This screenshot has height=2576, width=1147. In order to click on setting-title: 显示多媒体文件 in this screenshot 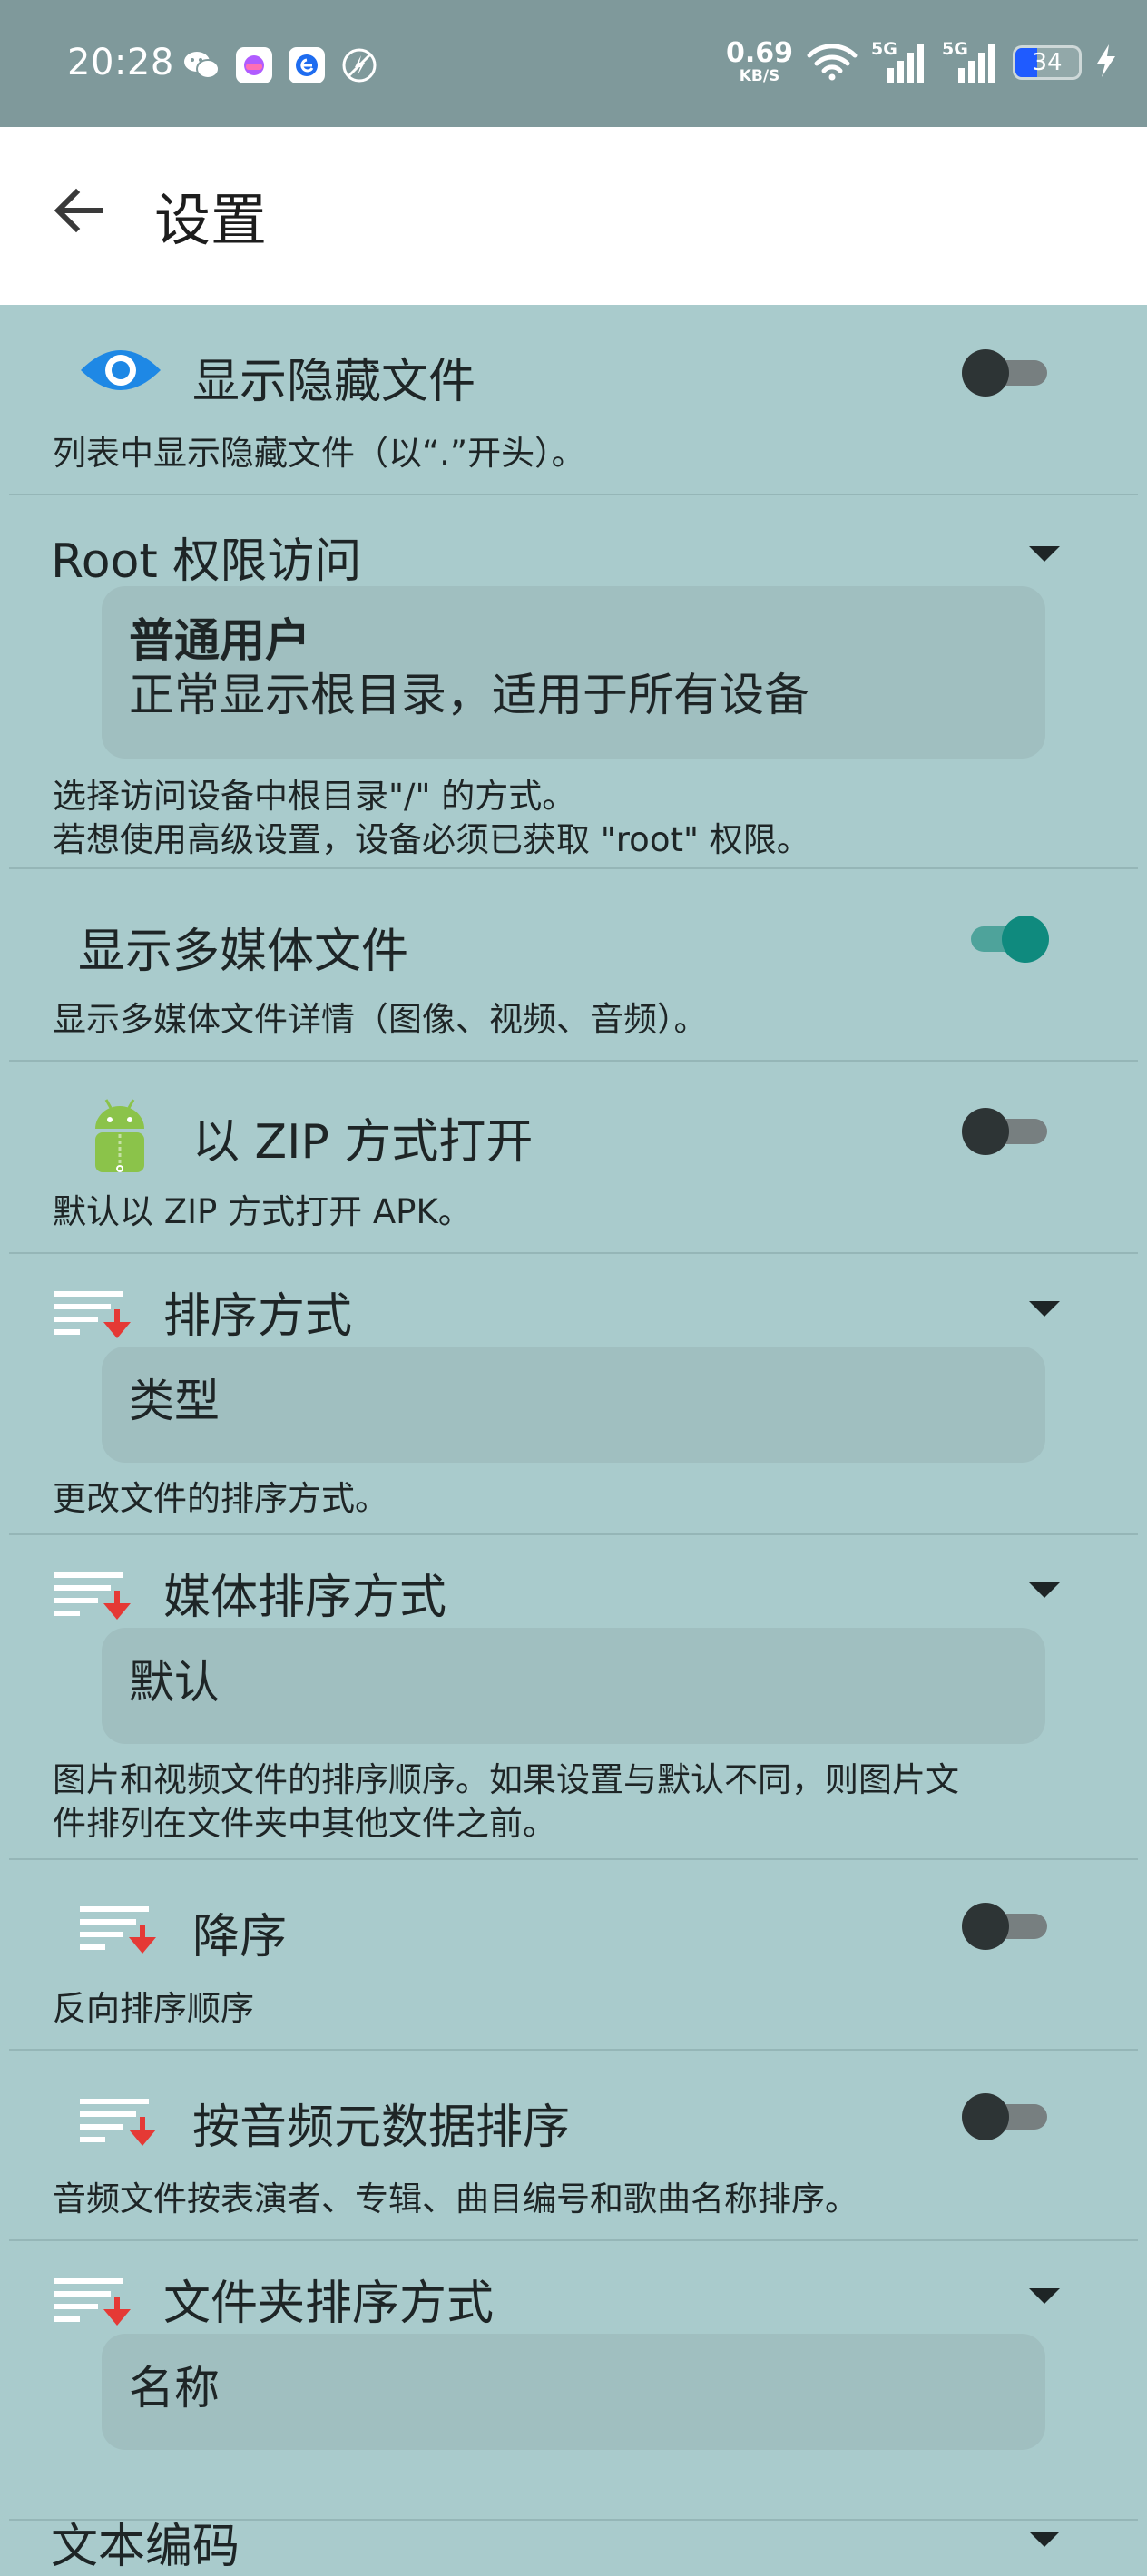, I will do `click(243, 952)`.